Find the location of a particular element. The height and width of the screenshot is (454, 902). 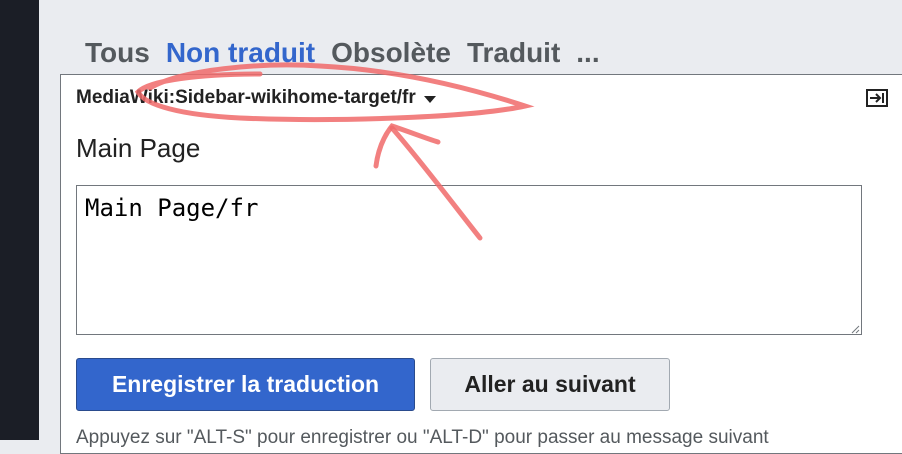

left-sidebar is located at coordinates (19, 220).